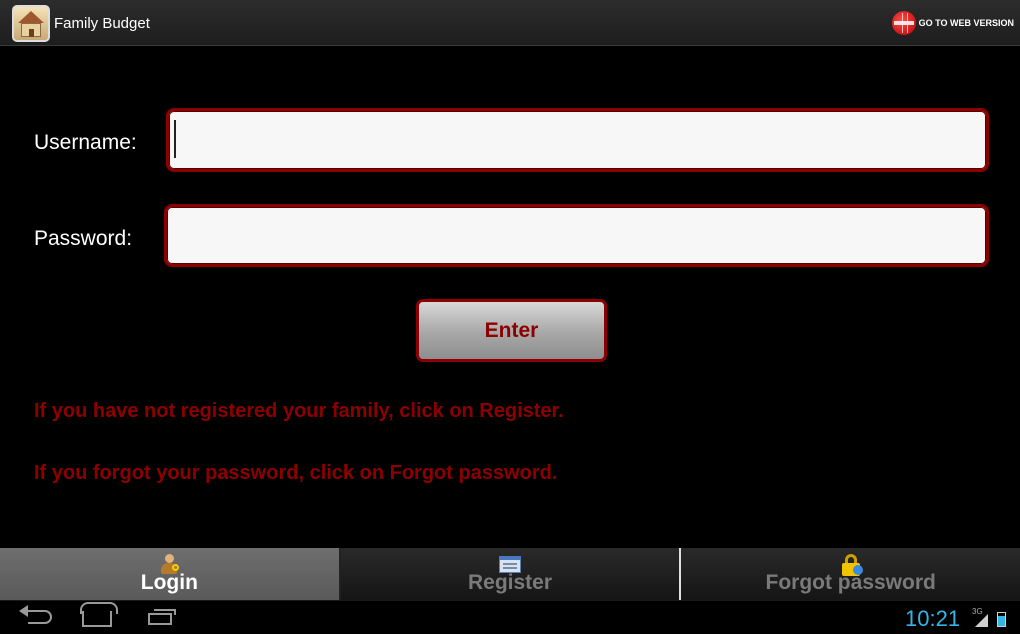 This screenshot has width=1020, height=634. Describe the element at coordinates (35, 614) in the screenshot. I see `back-arrow-icon` at that location.